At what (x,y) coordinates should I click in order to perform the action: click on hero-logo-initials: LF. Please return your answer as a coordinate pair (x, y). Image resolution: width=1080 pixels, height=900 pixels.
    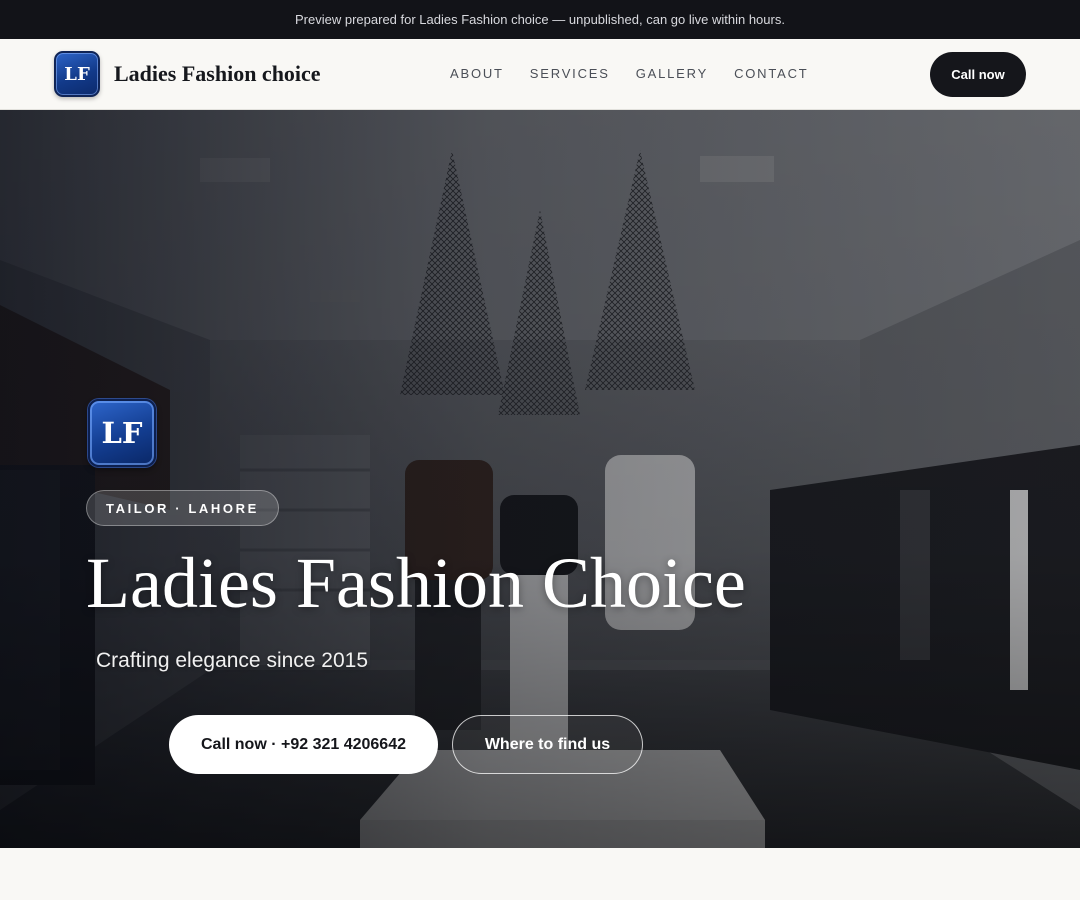
    Looking at the image, I should click on (122, 433).